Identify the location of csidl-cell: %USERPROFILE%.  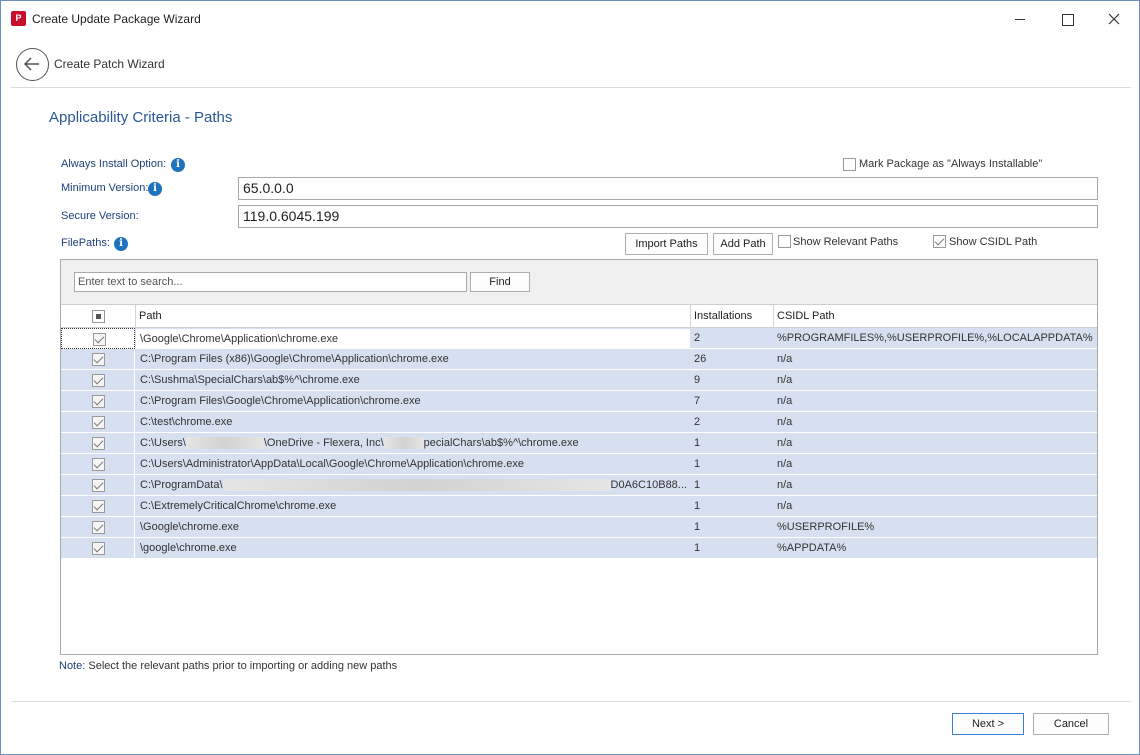
(826, 527).